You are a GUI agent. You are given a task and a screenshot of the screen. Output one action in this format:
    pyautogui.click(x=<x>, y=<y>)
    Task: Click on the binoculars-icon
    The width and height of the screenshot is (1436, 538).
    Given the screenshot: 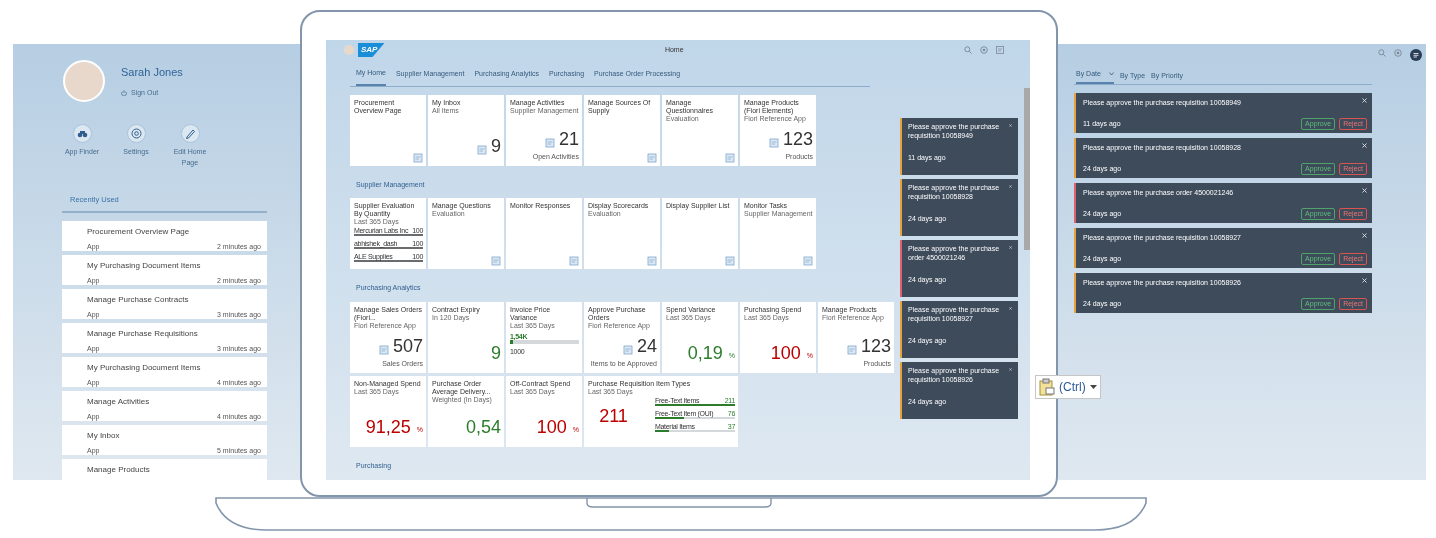 What is the action you would take?
    pyautogui.click(x=82, y=133)
    